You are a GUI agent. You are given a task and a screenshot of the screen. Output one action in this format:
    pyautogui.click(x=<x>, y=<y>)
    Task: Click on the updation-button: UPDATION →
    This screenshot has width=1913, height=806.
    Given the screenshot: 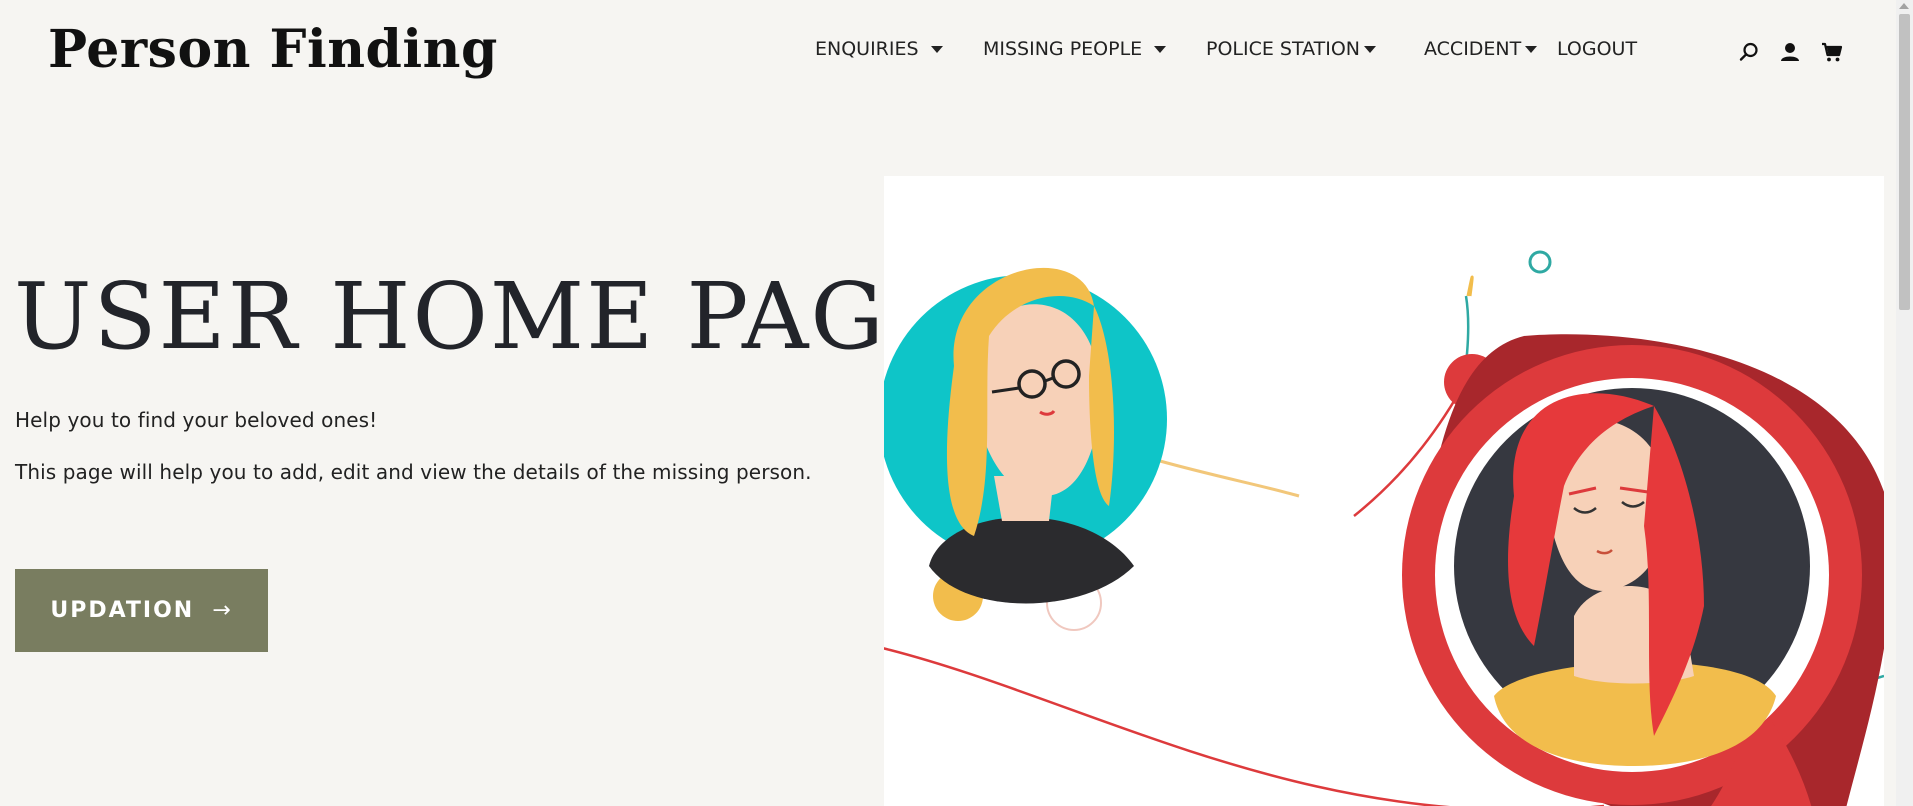 What is the action you would take?
    pyautogui.click(x=141, y=610)
    